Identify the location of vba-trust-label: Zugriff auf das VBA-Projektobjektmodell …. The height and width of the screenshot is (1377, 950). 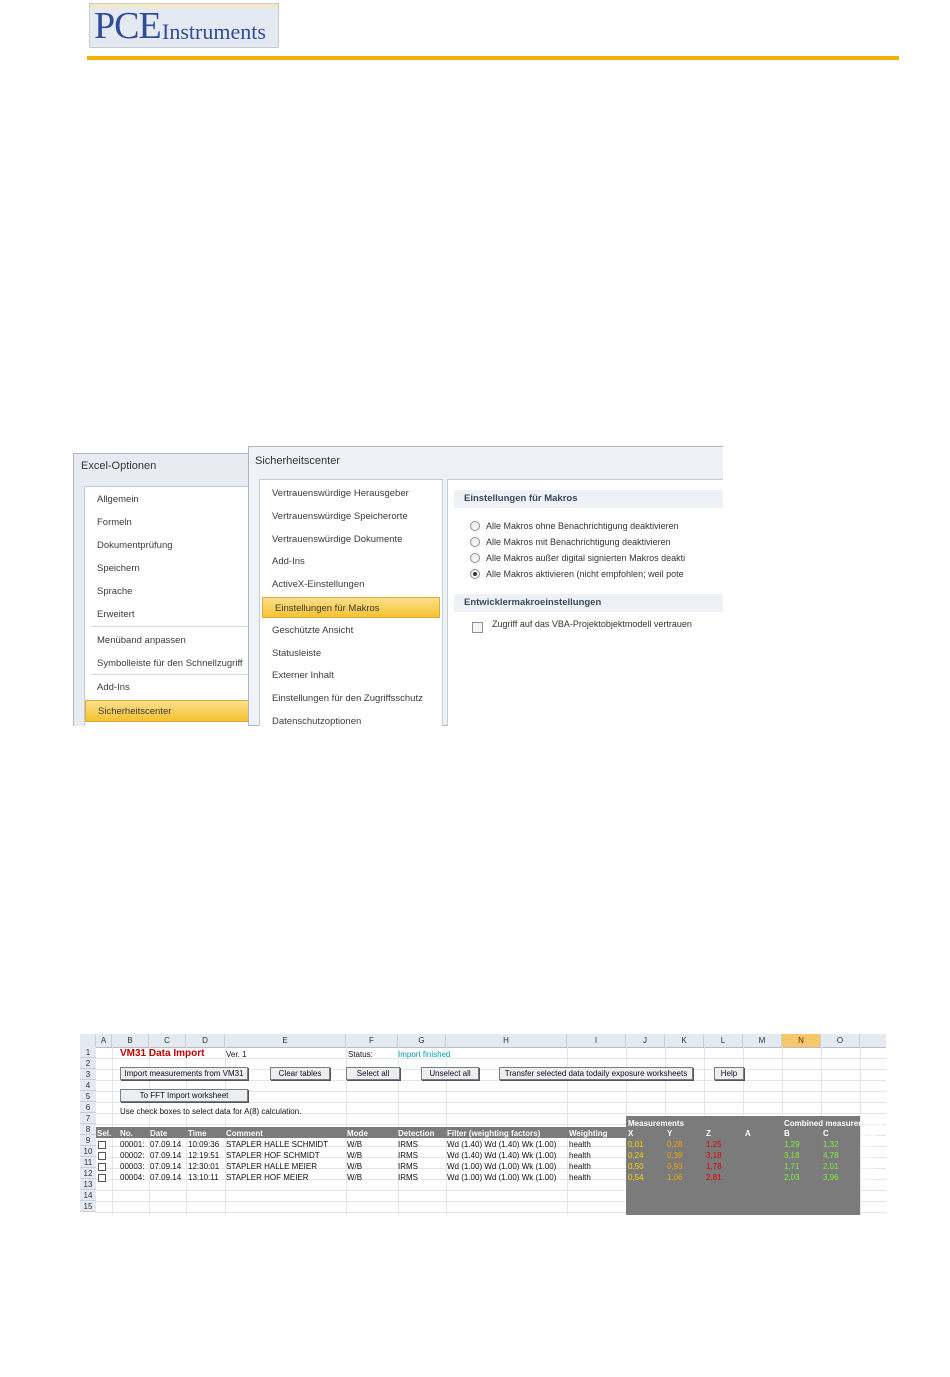
(592, 624).